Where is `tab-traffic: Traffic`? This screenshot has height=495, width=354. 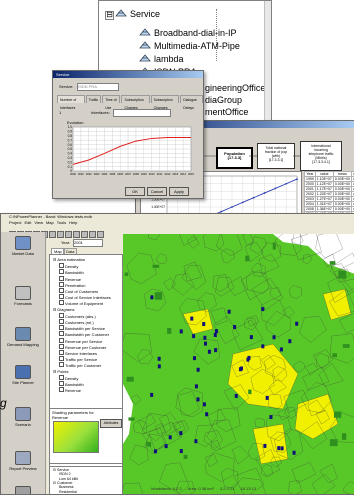
tab-traffic: Traffic is located at coordinates (94, 99).